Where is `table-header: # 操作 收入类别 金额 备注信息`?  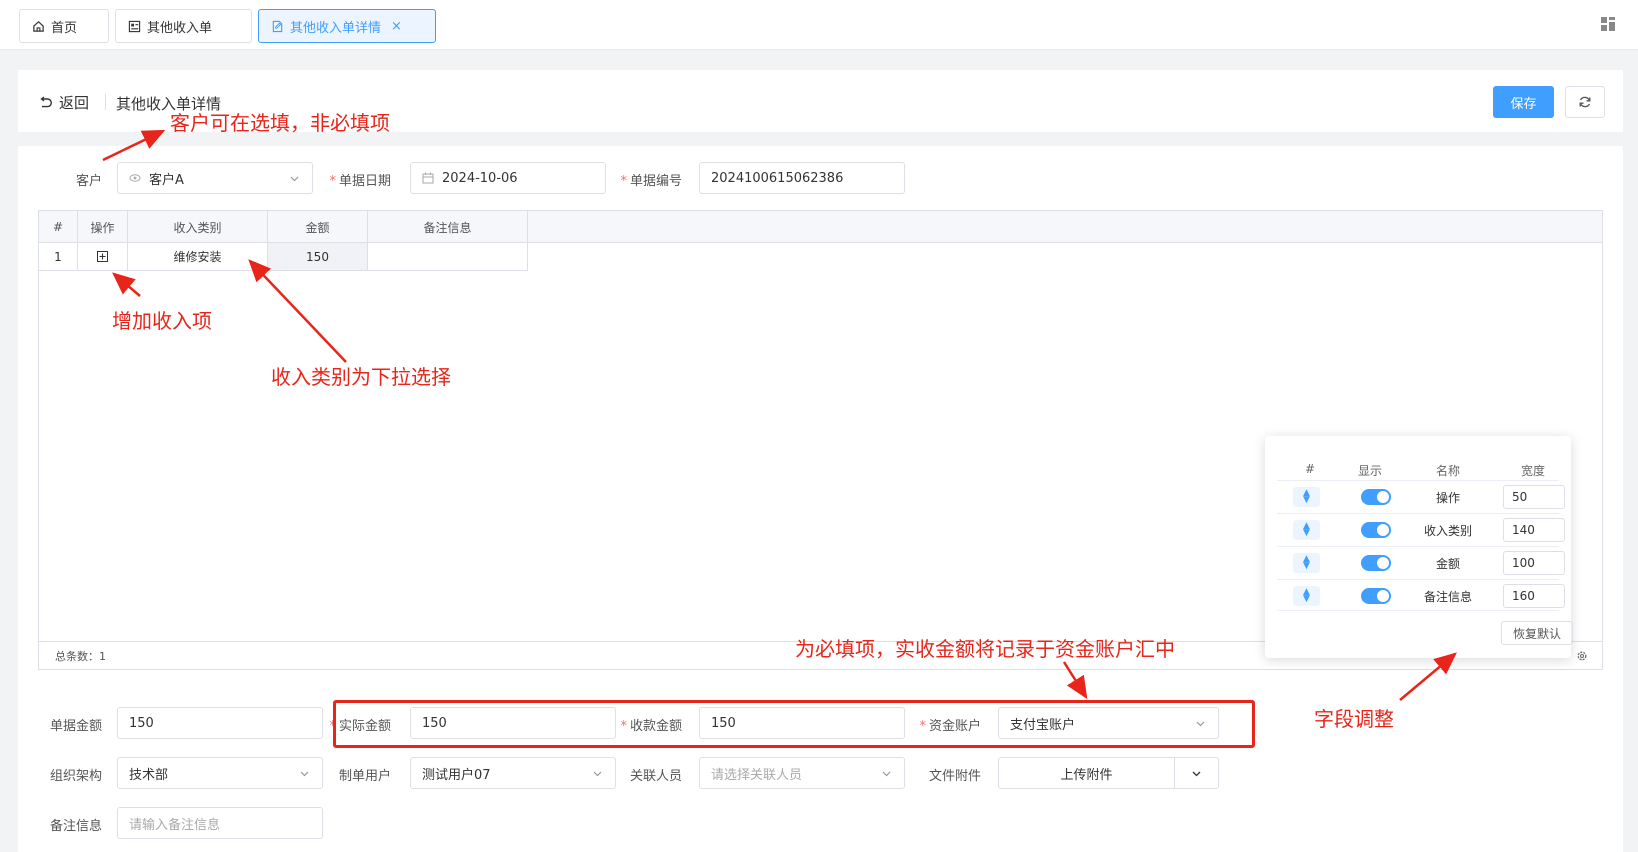
table-header: # 操作 收入类别 金额 备注信息 is located at coordinates (820, 227).